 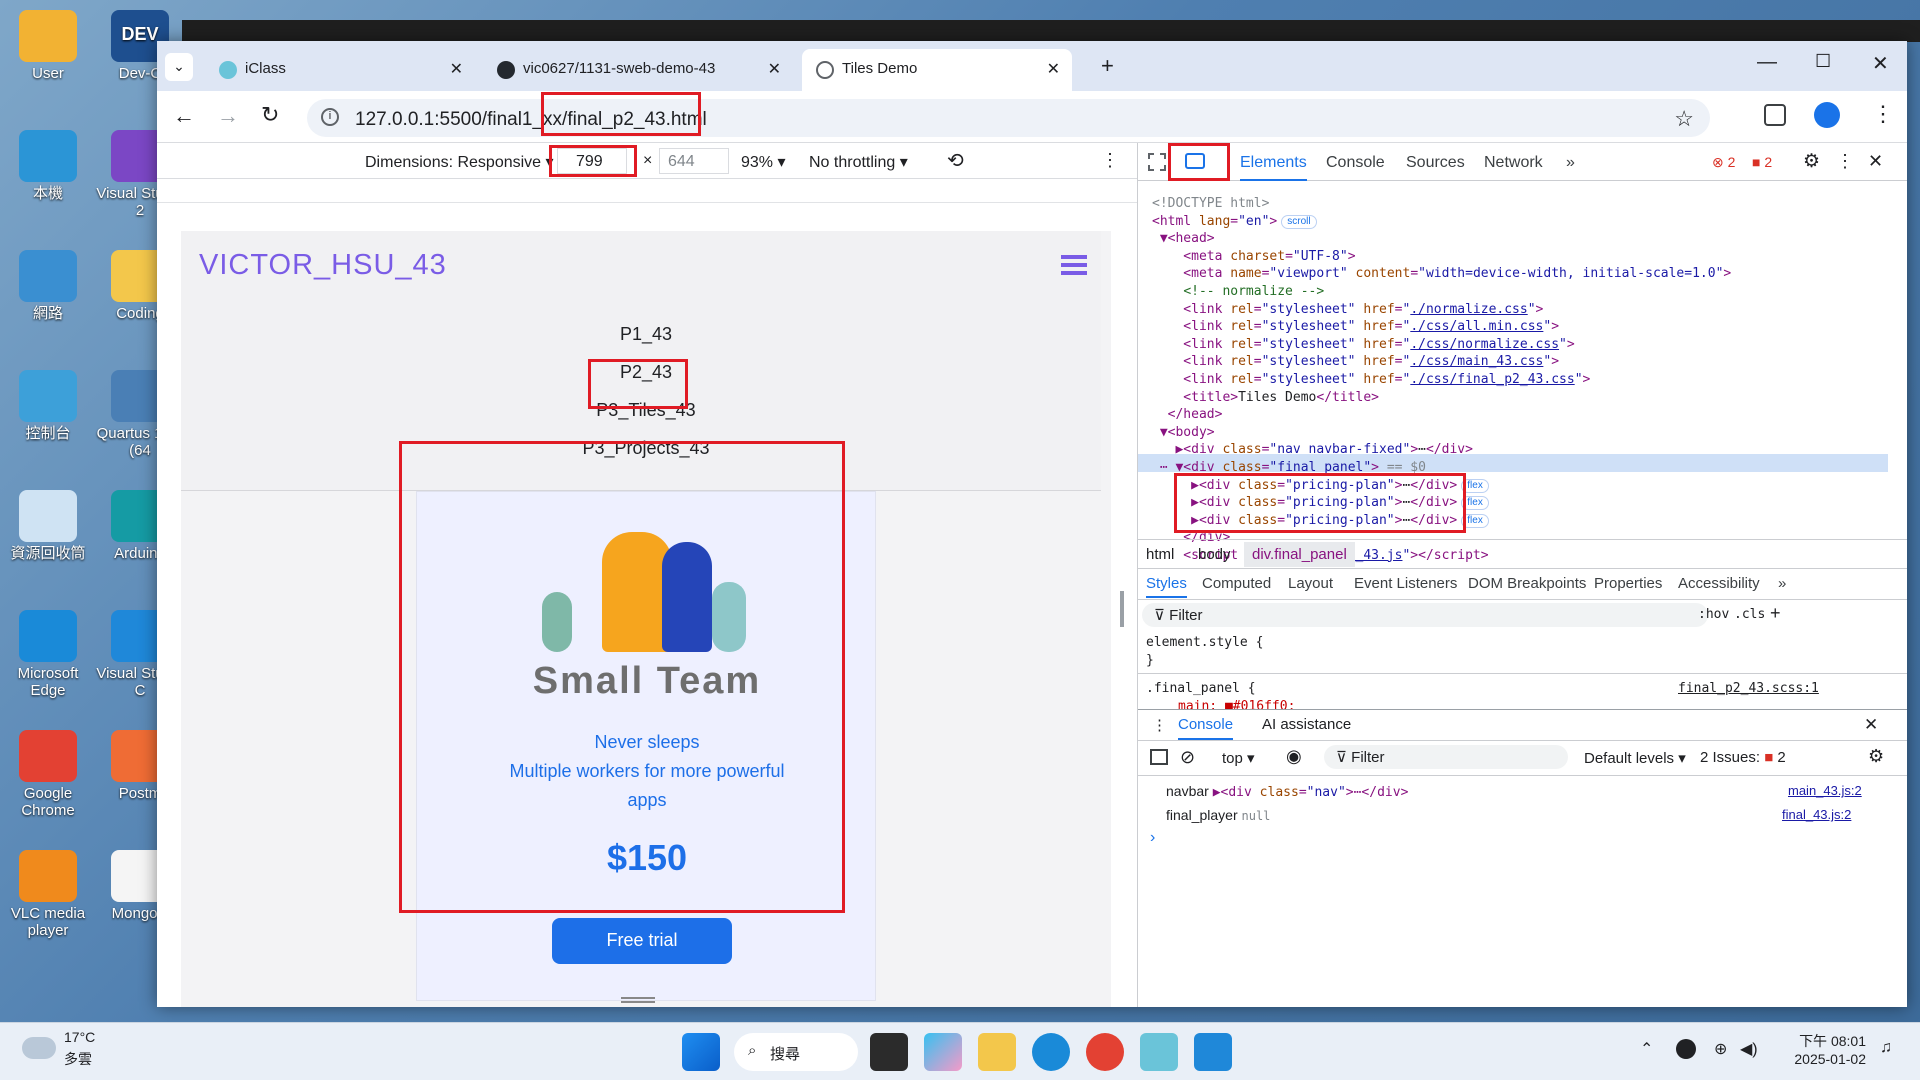 What do you see at coordinates (78, 1059) in the screenshot?
I see `weather-desc: 多雲` at bounding box center [78, 1059].